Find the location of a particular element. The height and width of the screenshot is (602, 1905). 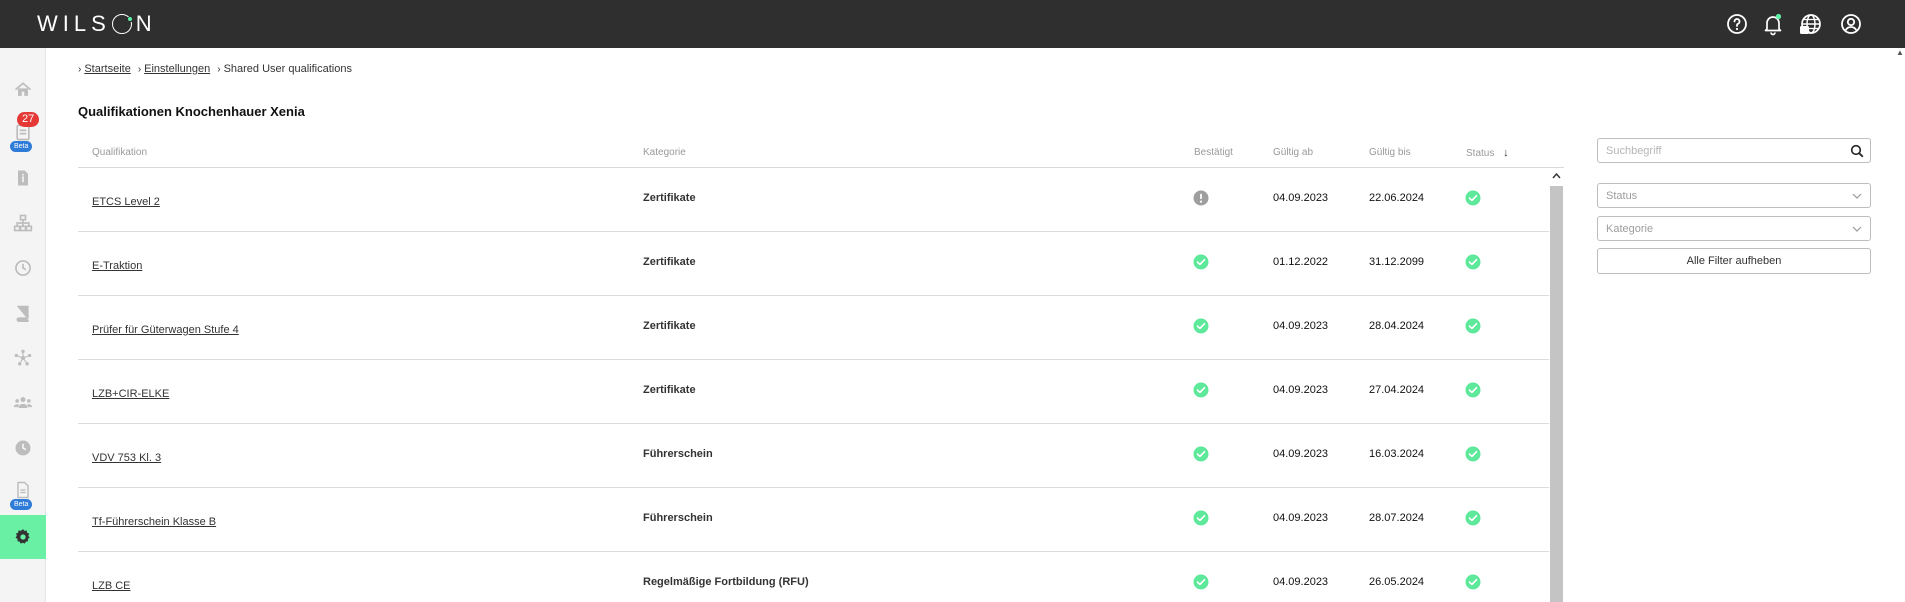

search-input is located at coordinates (1718, 150).